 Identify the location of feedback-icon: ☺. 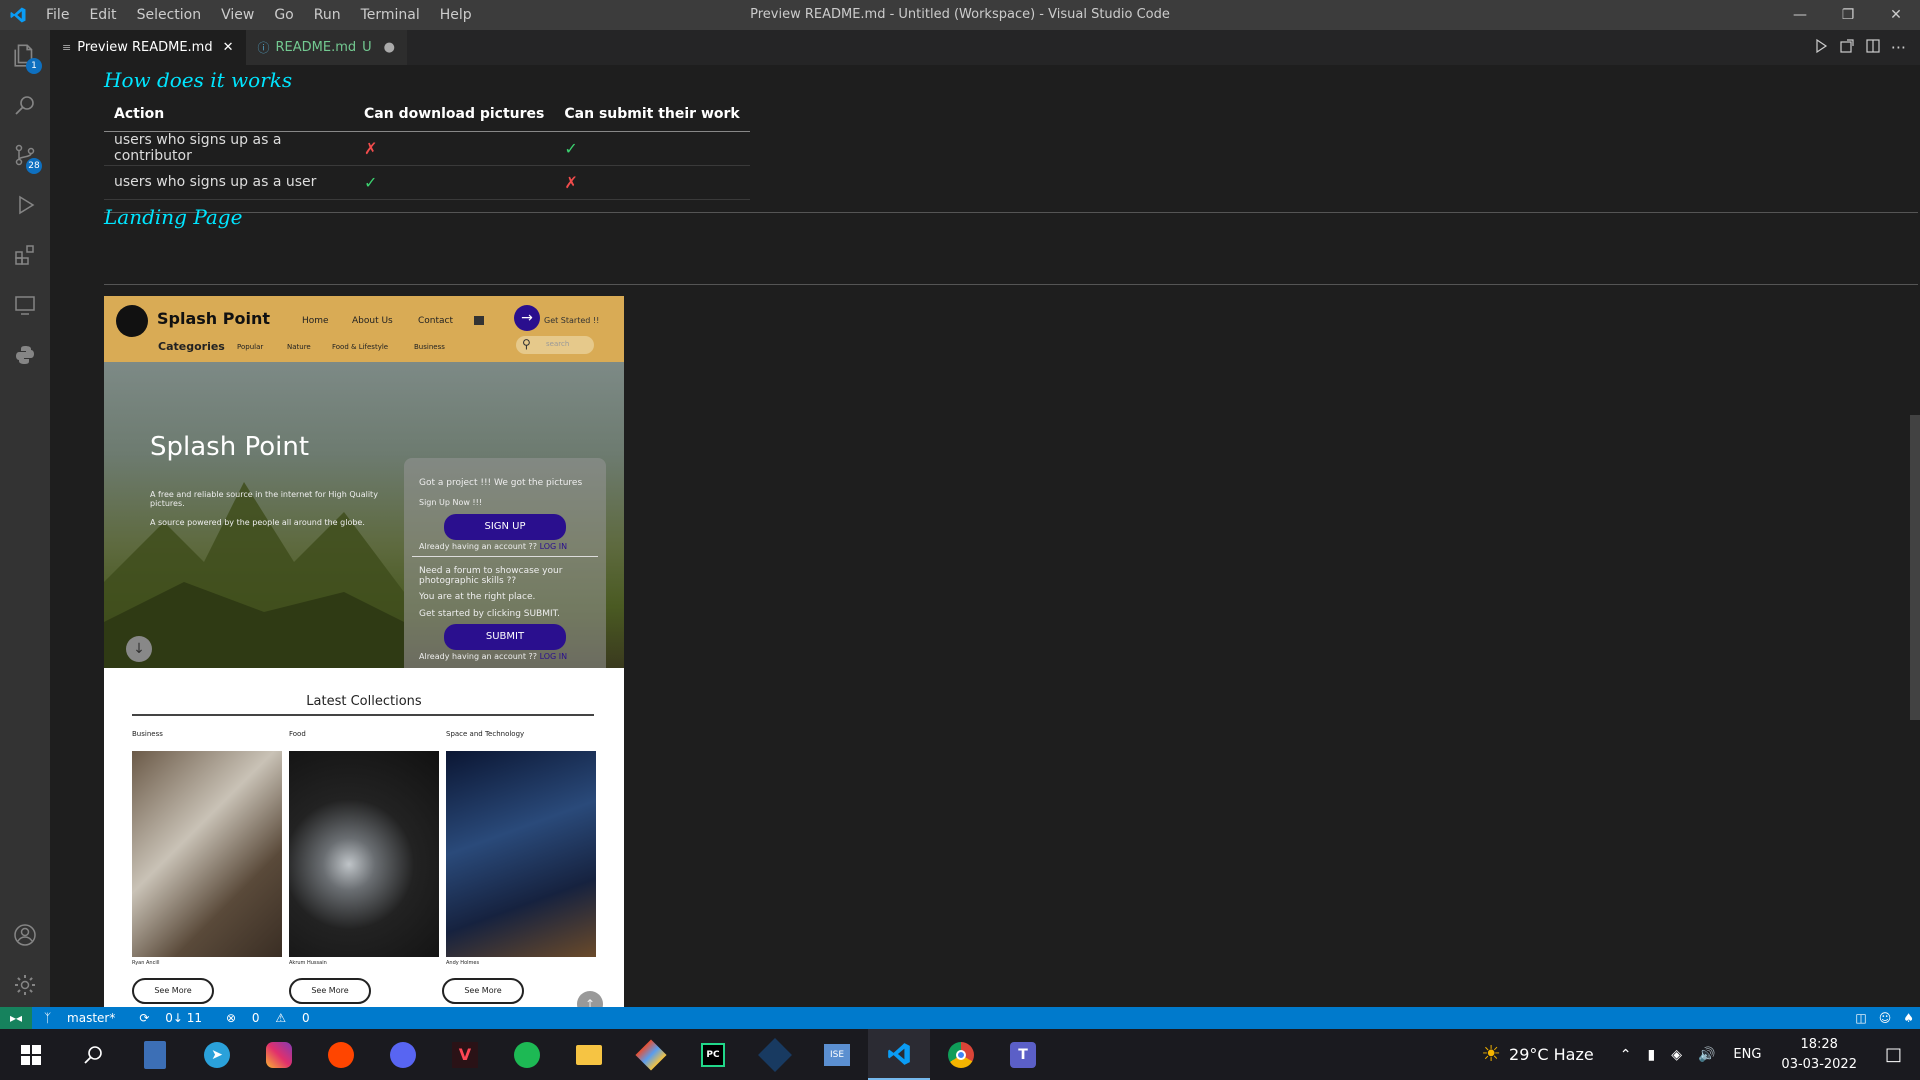
(1885, 1018).